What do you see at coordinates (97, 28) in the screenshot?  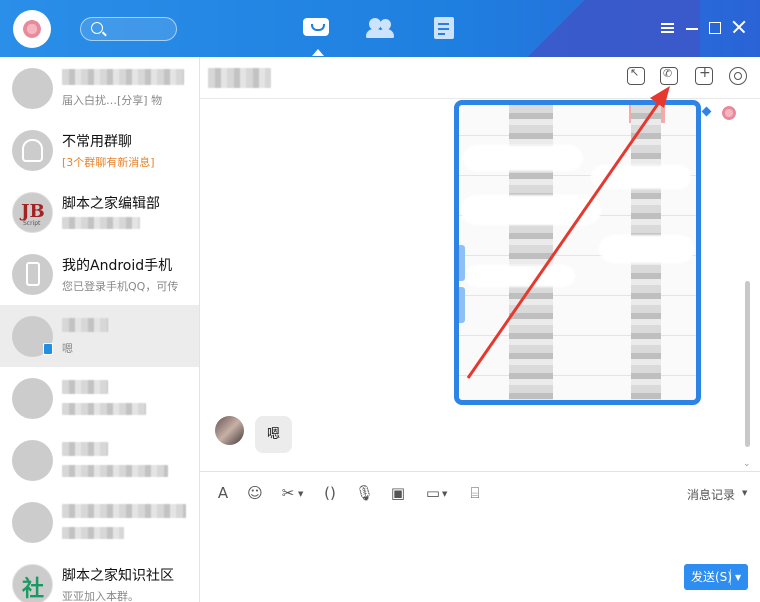 I see `search-icon` at bounding box center [97, 28].